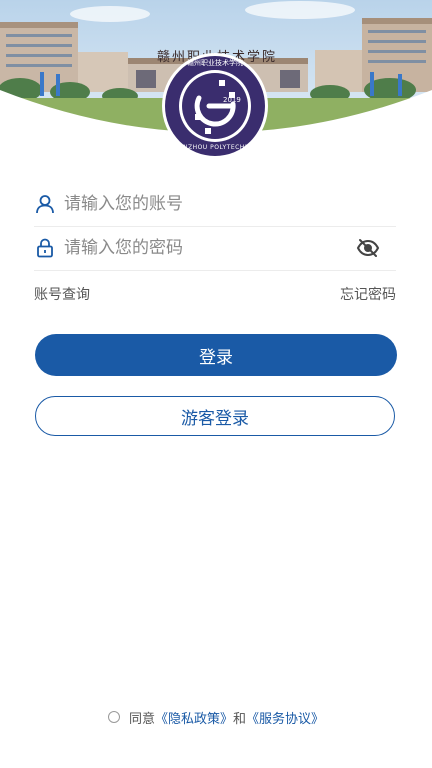 Image resolution: width=432 pixels, height=768 pixels. What do you see at coordinates (209, 248) in the screenshot?
I see `password-input` at bounding box center [209, 248].